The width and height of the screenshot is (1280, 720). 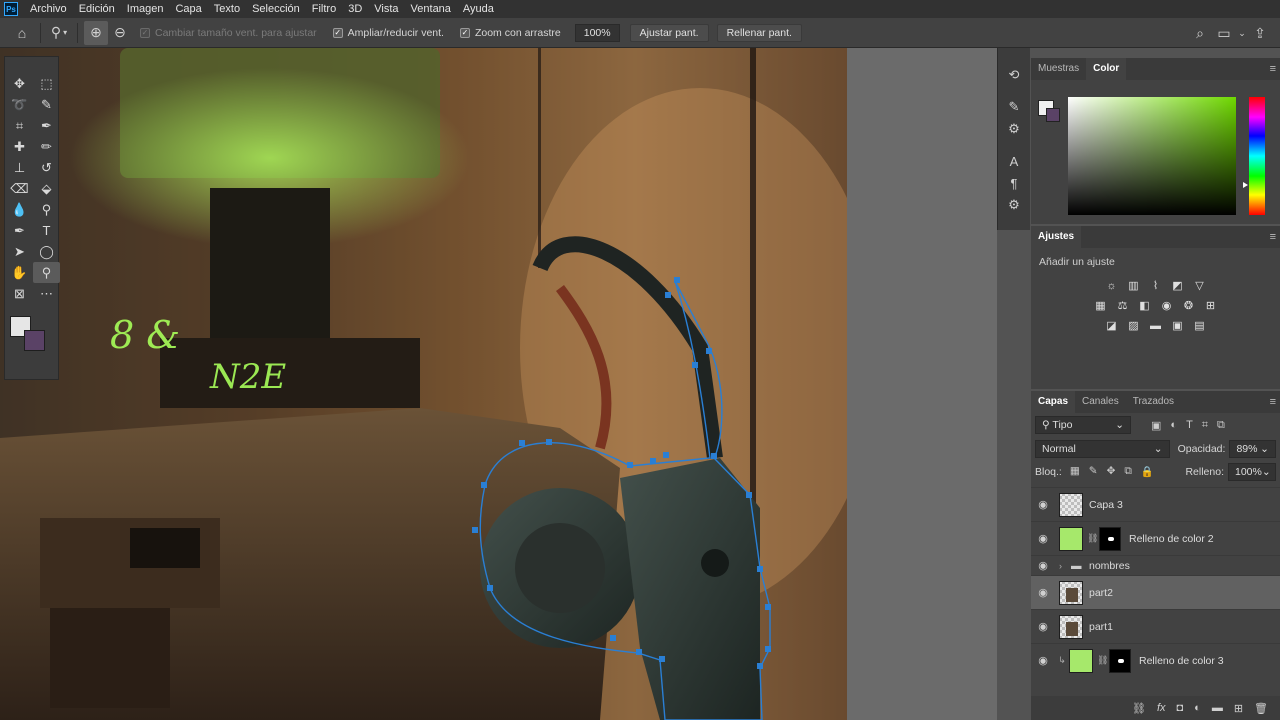 I want to click on lock-image-icon: ✎, so click(x=1093, y=471).